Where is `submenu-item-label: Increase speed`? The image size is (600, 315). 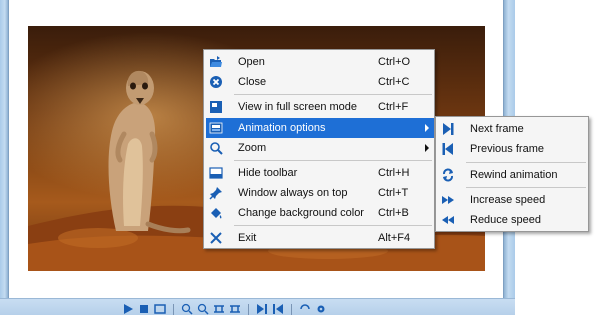 submenu-item-label: Increase speed is located at coordinates (508, 200).